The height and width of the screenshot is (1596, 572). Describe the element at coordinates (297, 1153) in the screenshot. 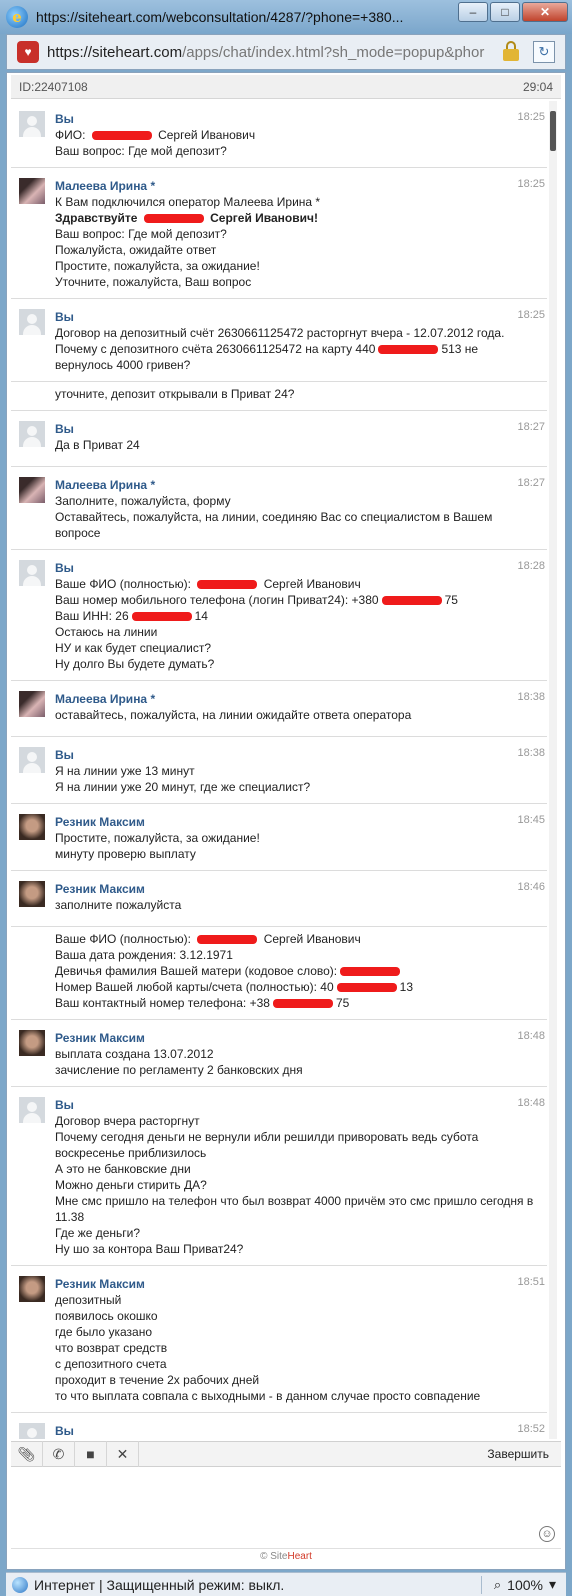

I see `message-line: воскресенье приблизилось` at that location.